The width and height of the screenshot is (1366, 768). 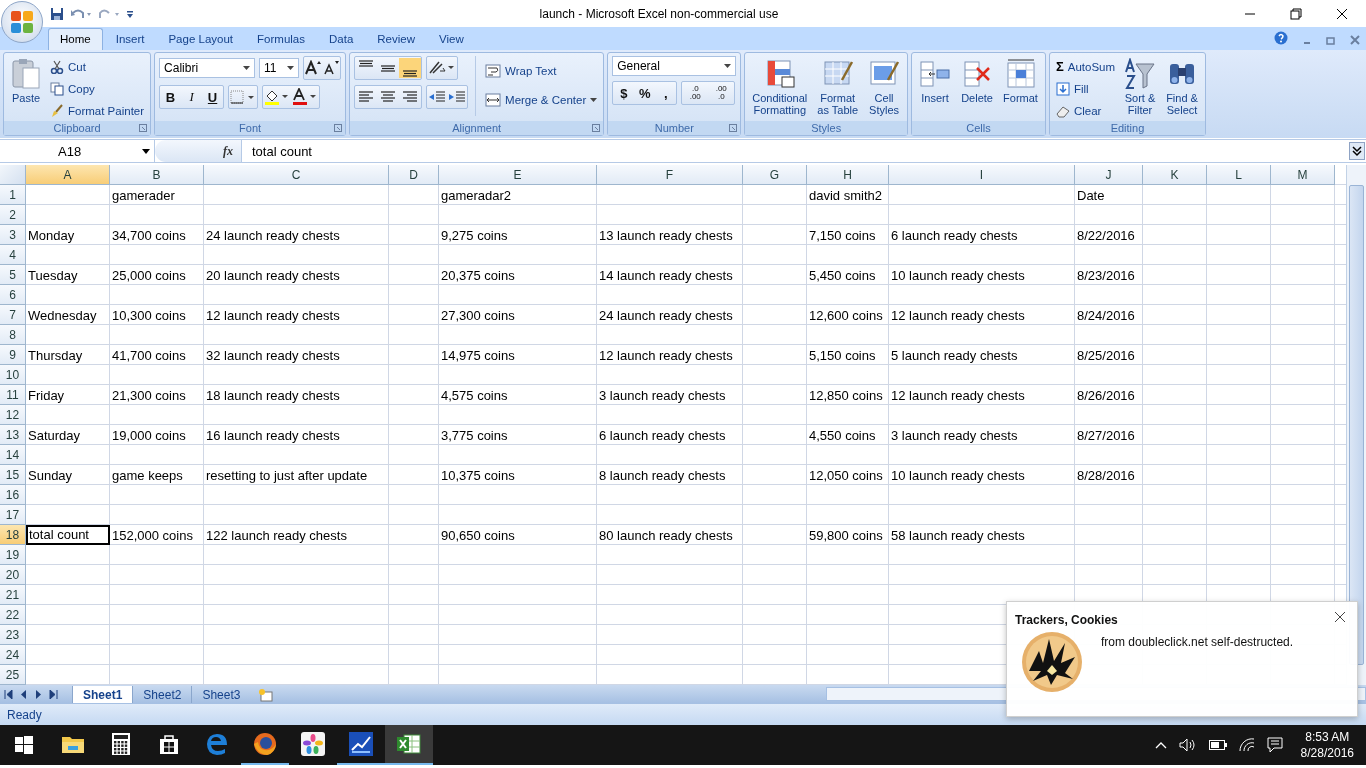 I want to click on row-header: 24, so click(x=13, y=655).